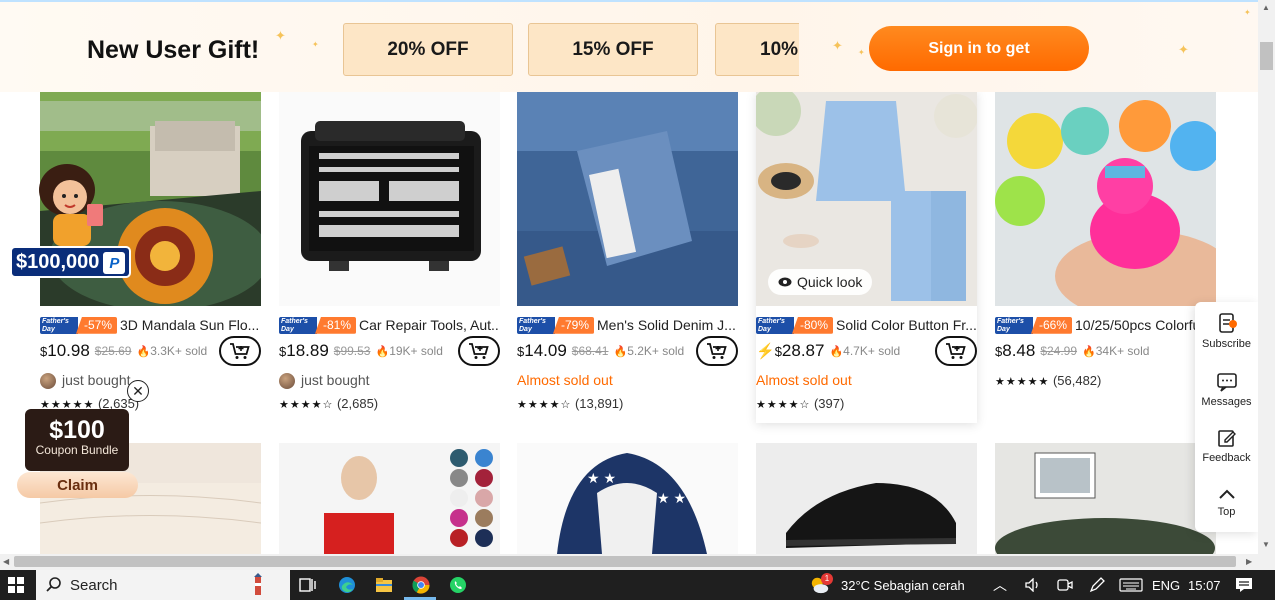 This screenshot has width=1275, height=600. Describe the element at coordinates (384, 585) in the screenshot. I see `file-explorer-icon` at that location.